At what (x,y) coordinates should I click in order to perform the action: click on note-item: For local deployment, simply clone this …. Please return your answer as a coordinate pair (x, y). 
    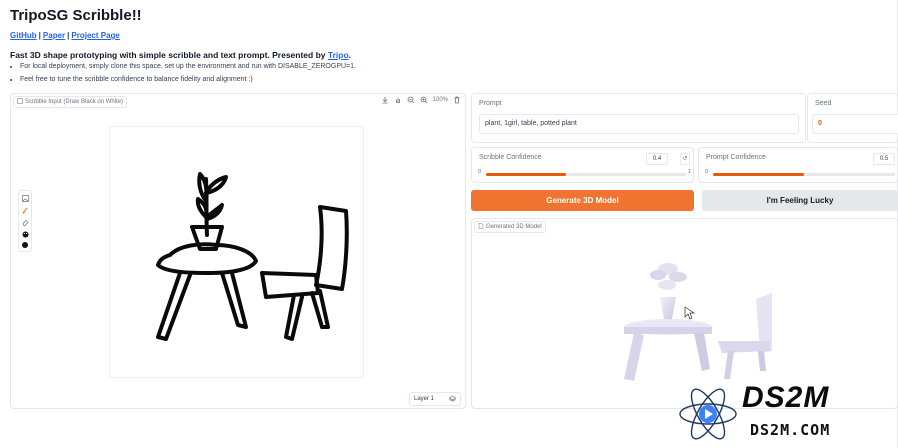
    Looking at the image, I should click on (188, 66).